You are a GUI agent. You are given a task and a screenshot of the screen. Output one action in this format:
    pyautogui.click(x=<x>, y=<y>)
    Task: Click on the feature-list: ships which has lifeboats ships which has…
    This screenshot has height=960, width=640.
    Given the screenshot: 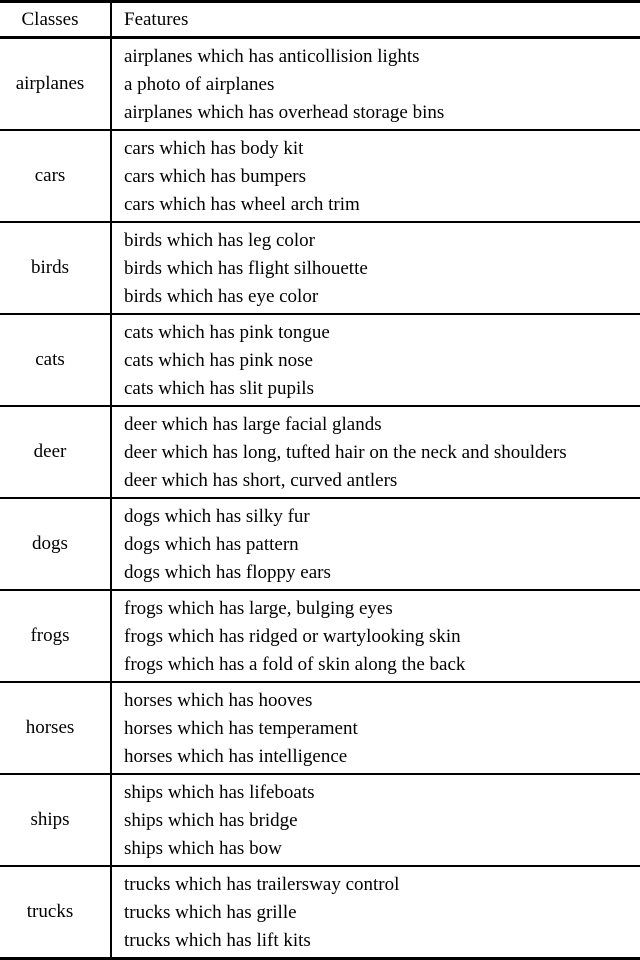 What is the action you would take?
    pyautogui.click(x=382, y=820)
    